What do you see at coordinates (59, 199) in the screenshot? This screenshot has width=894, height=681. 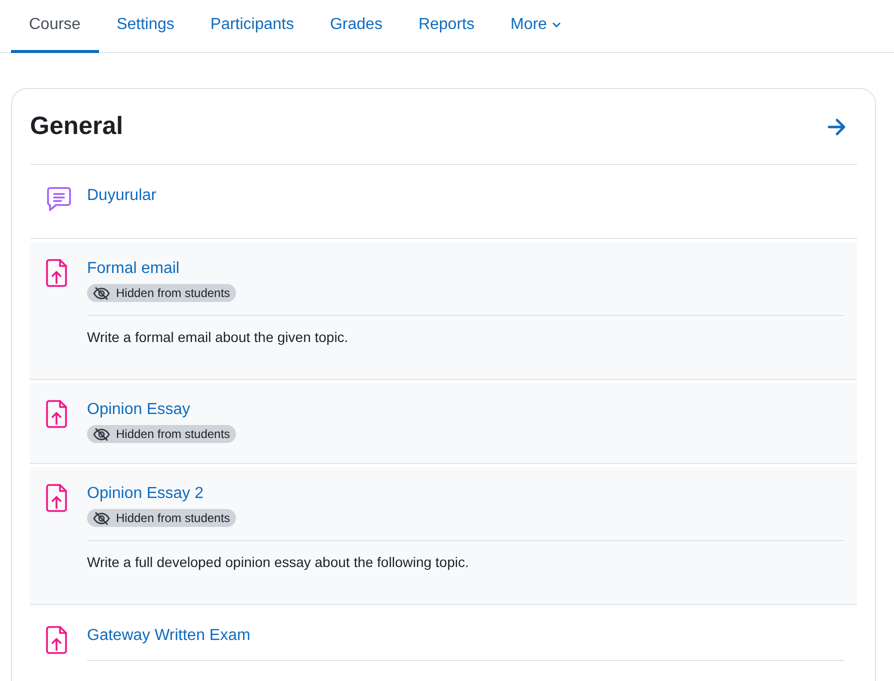 I see `chat-icon` at bounding box center [59, 199].